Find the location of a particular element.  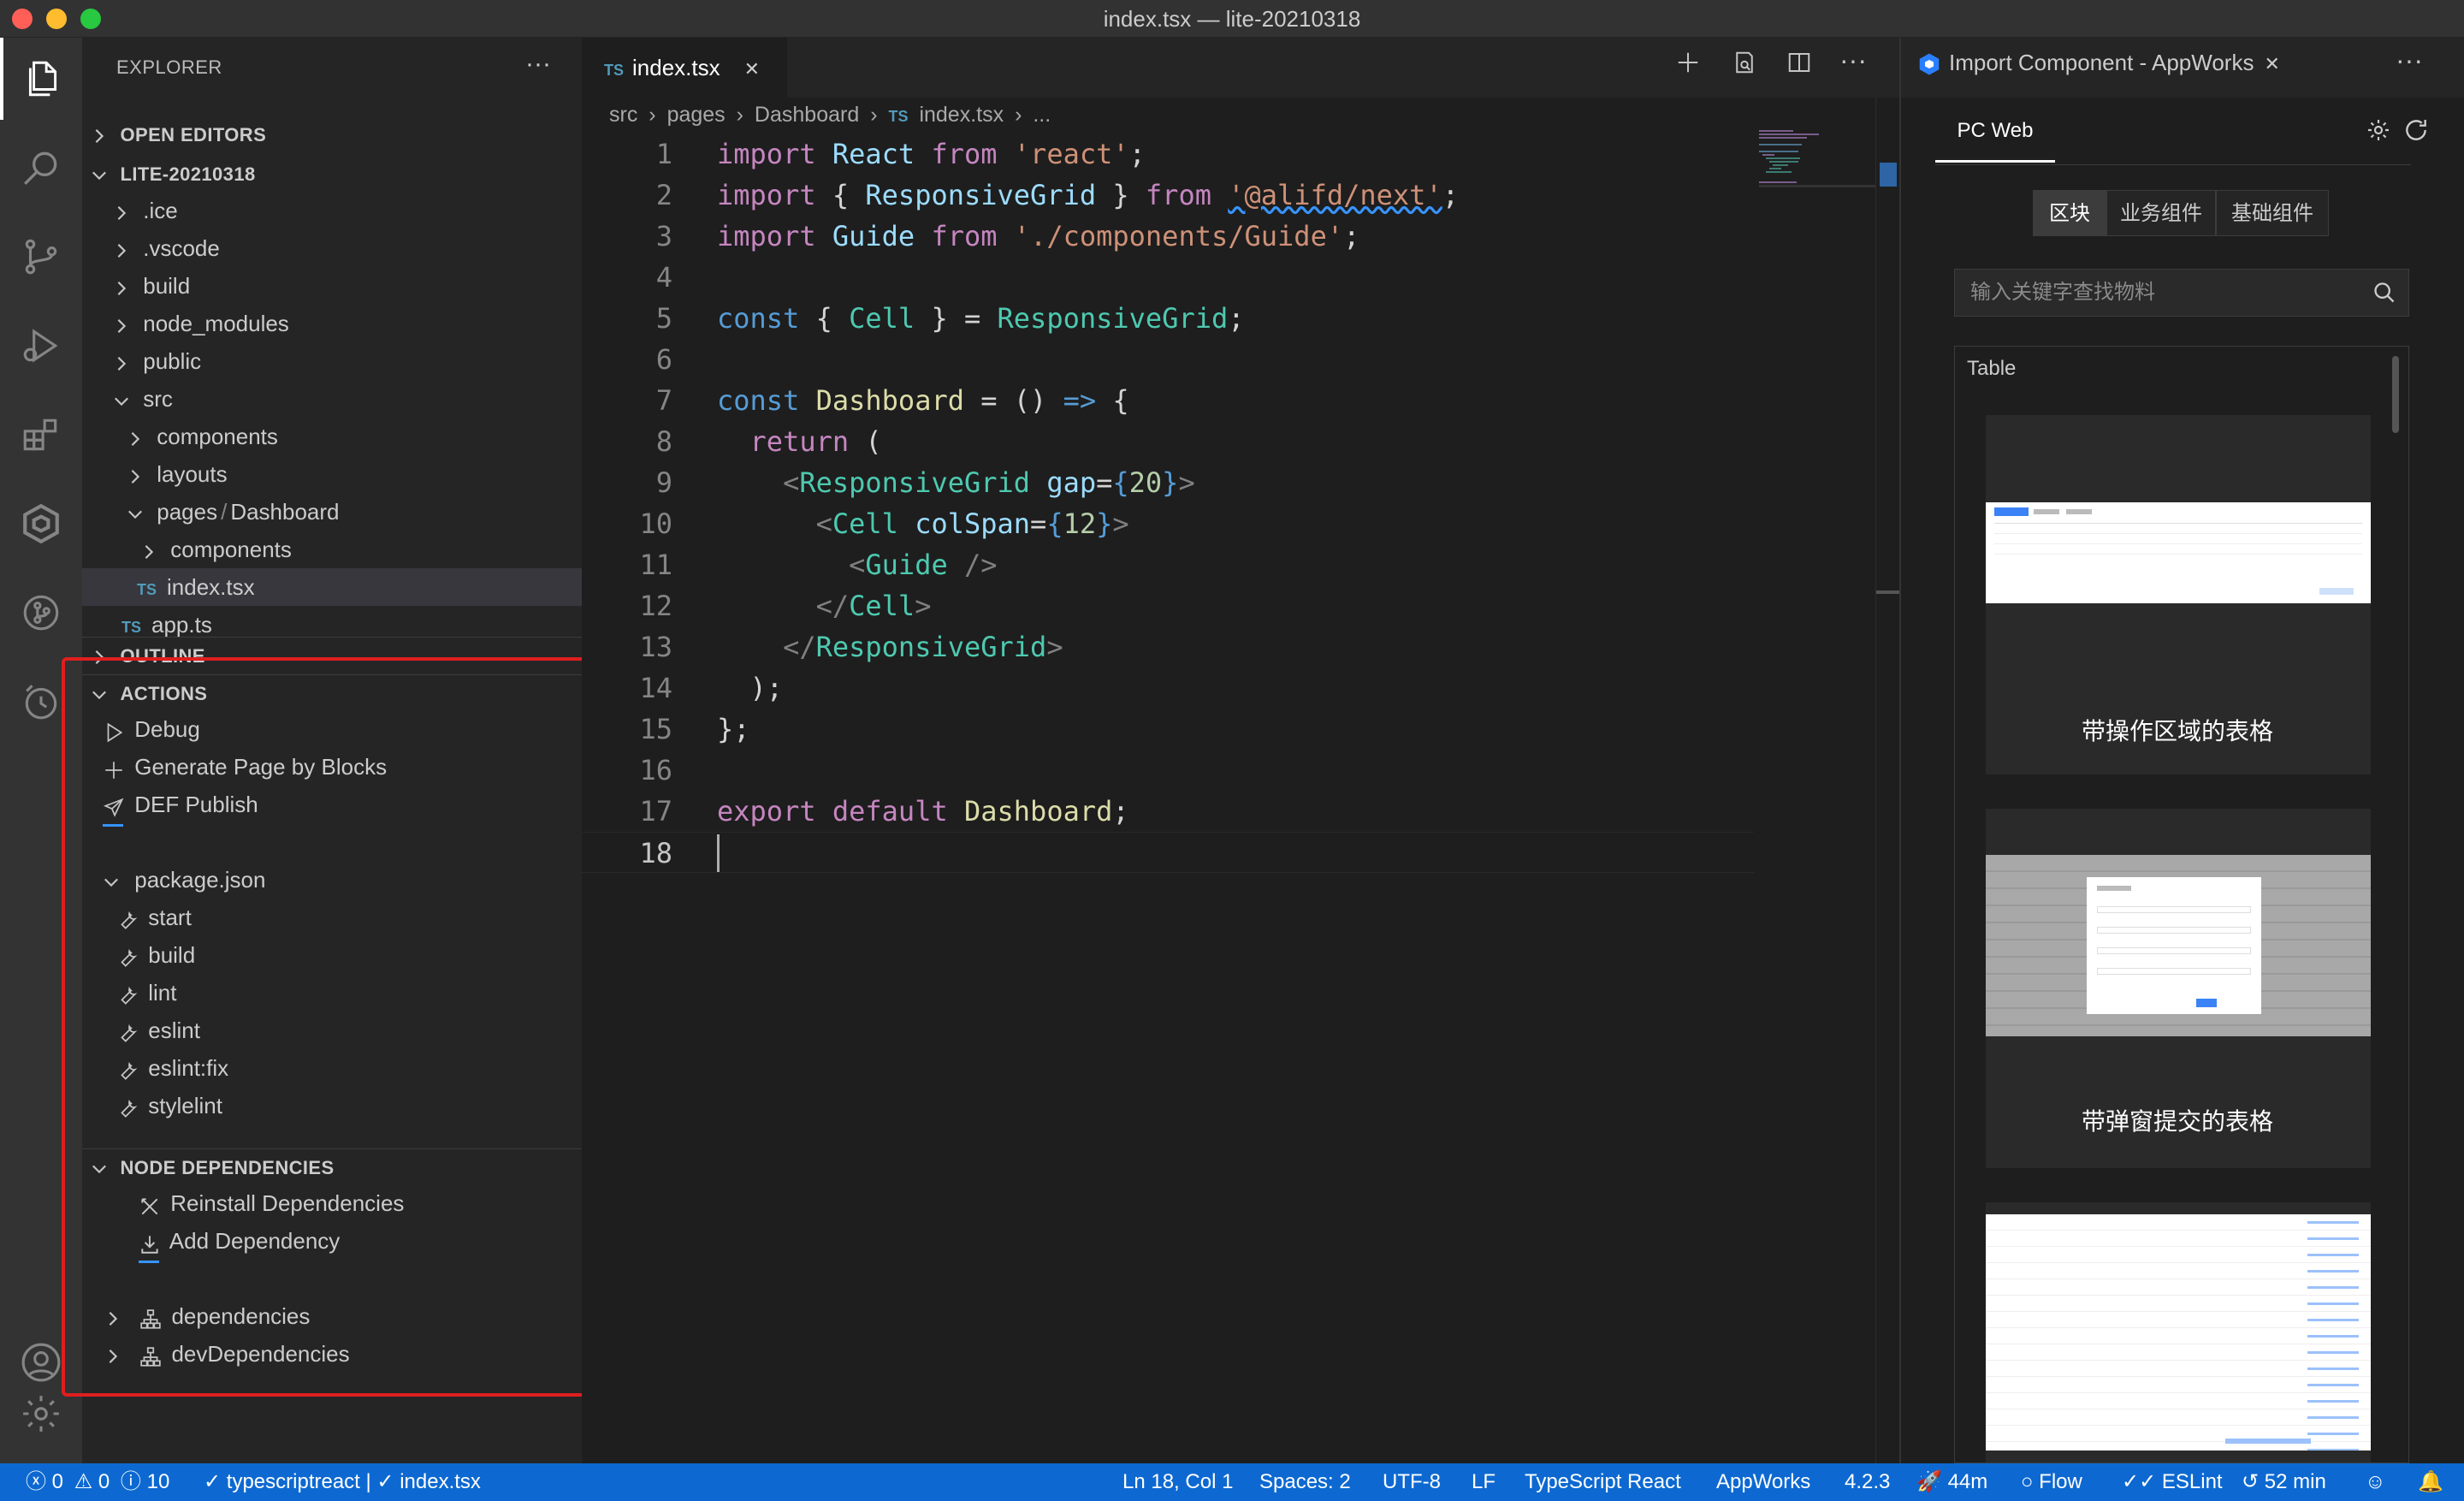

material-category-title: Table is located at coordinates (1992, 368).